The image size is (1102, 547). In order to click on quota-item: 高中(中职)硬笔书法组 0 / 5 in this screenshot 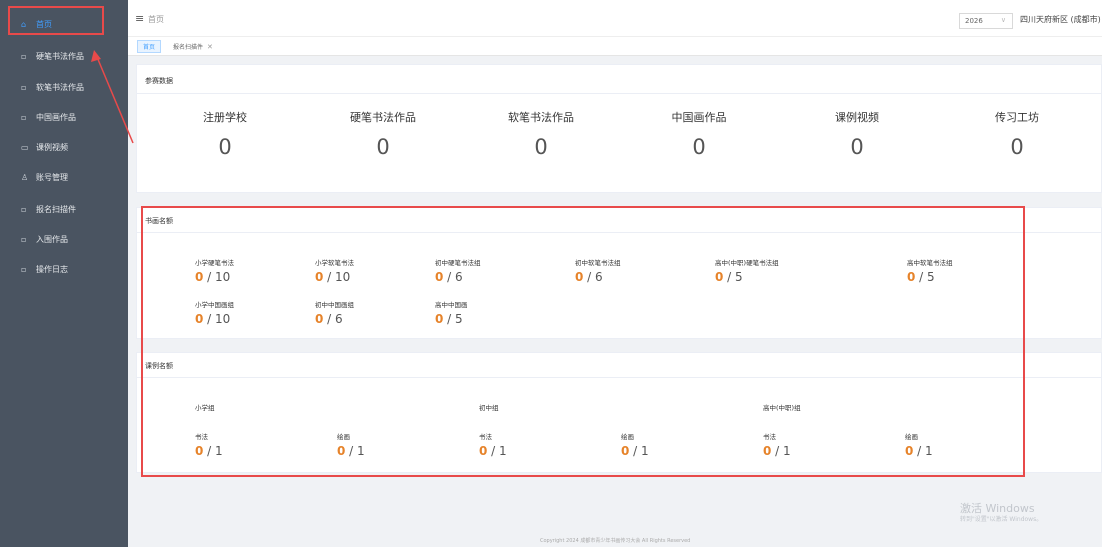, I will do `click(747, 271)`.